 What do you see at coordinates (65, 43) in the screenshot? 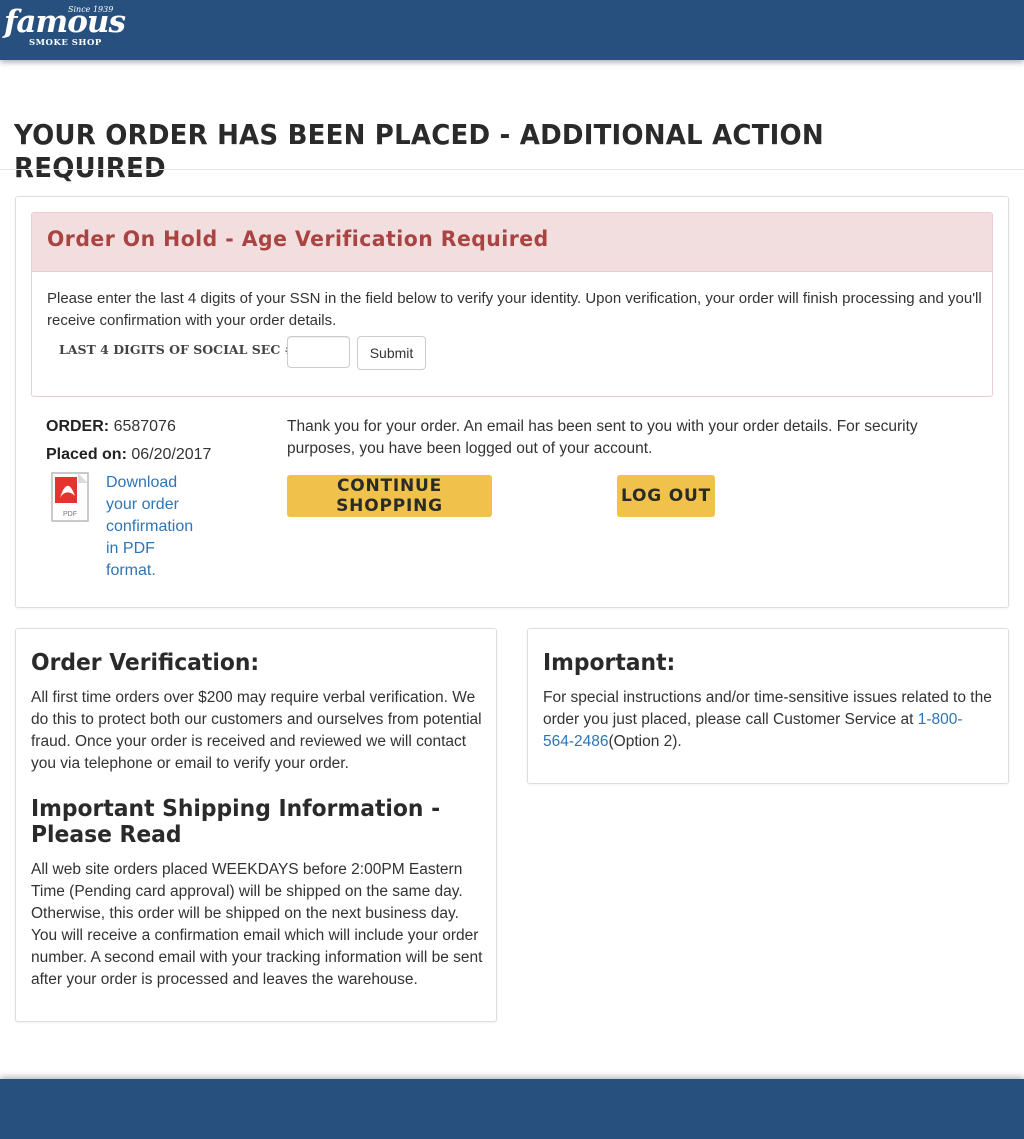
I see `logo-subtitle-text: SMOKE SHOP` at bounding box center [65, 43].